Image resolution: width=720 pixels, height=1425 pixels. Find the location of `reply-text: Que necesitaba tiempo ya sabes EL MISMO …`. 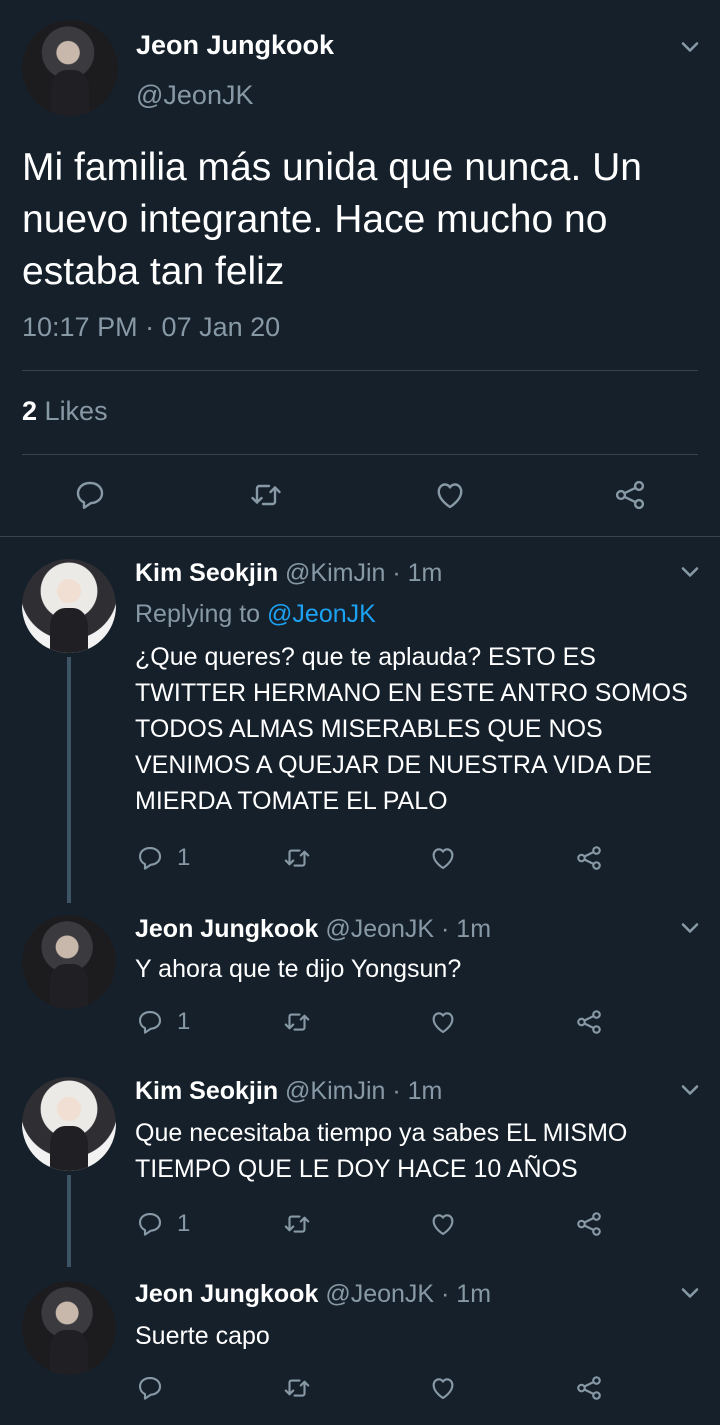

reply-text: Que necesitaba tiempo ya sabes EL MISMO … is located at coordinates (381, 1151).